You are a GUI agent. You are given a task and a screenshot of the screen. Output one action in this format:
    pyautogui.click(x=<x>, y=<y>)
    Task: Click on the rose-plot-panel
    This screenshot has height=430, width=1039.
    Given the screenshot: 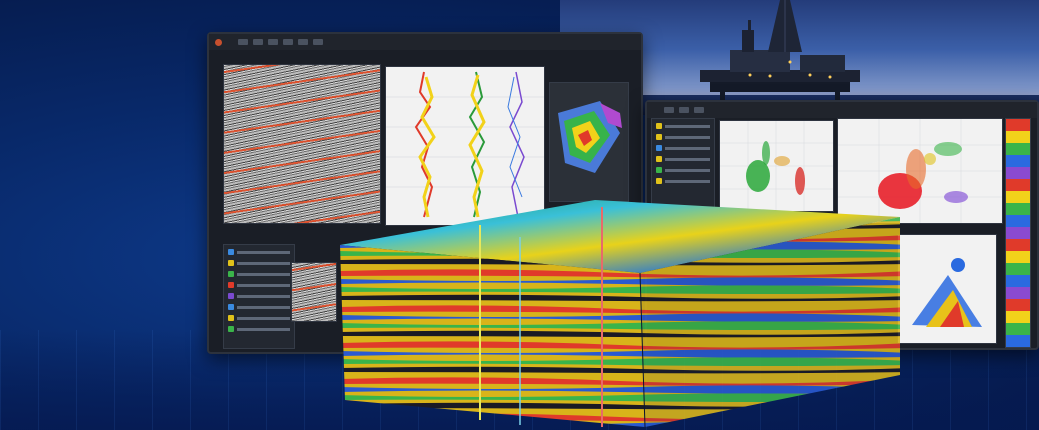 What is the action you would take?
    pyautogui.click(x=947, y=289)
    